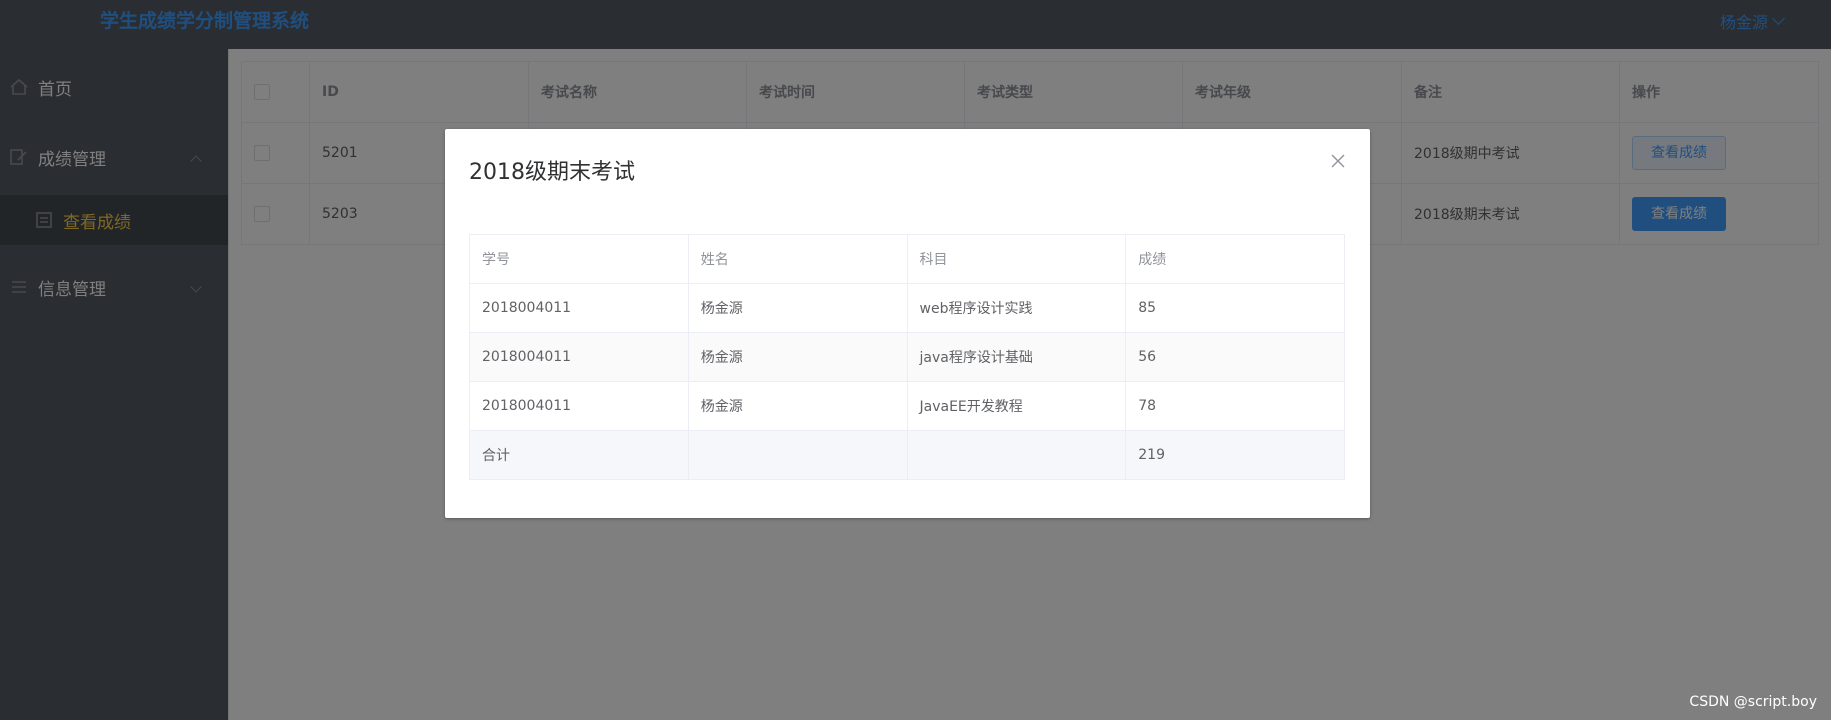 The image size is (1831, 720). Describe the element at coordinates (579, 455) in the screenshot. I see `summary-label: 合计` at that location.